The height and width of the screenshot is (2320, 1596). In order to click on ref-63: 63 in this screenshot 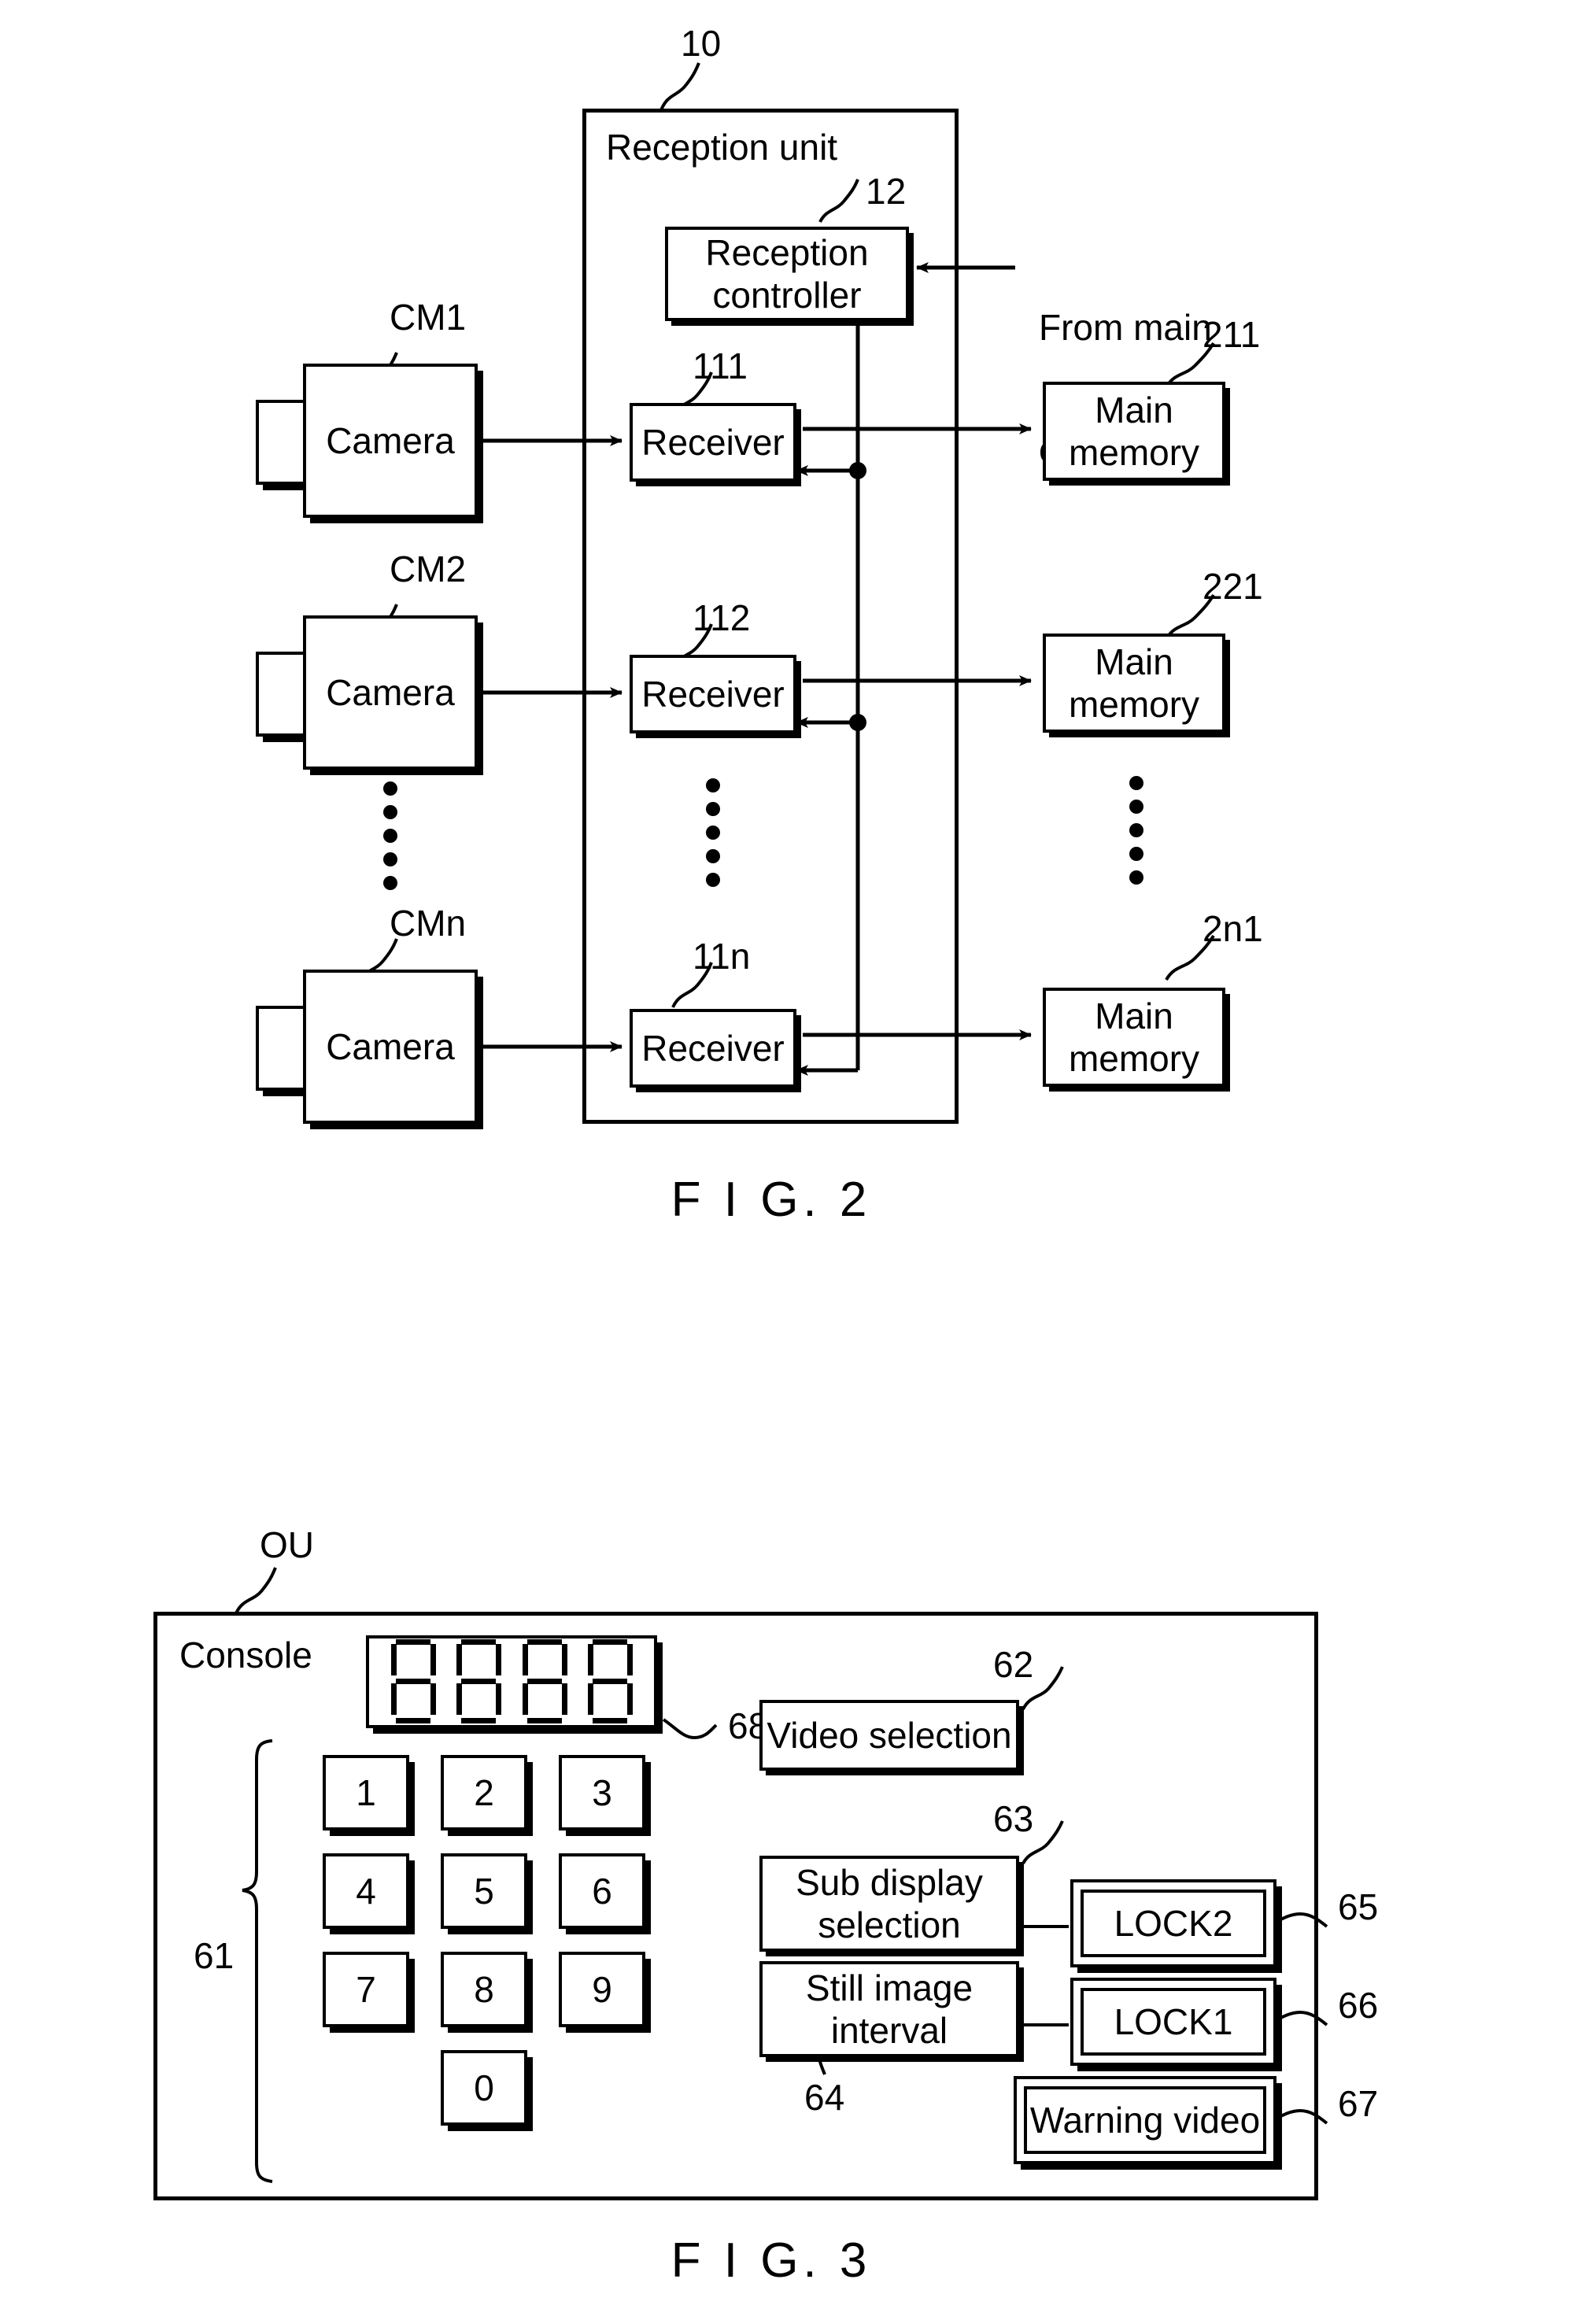, I will do `click(1013, 1818)`.